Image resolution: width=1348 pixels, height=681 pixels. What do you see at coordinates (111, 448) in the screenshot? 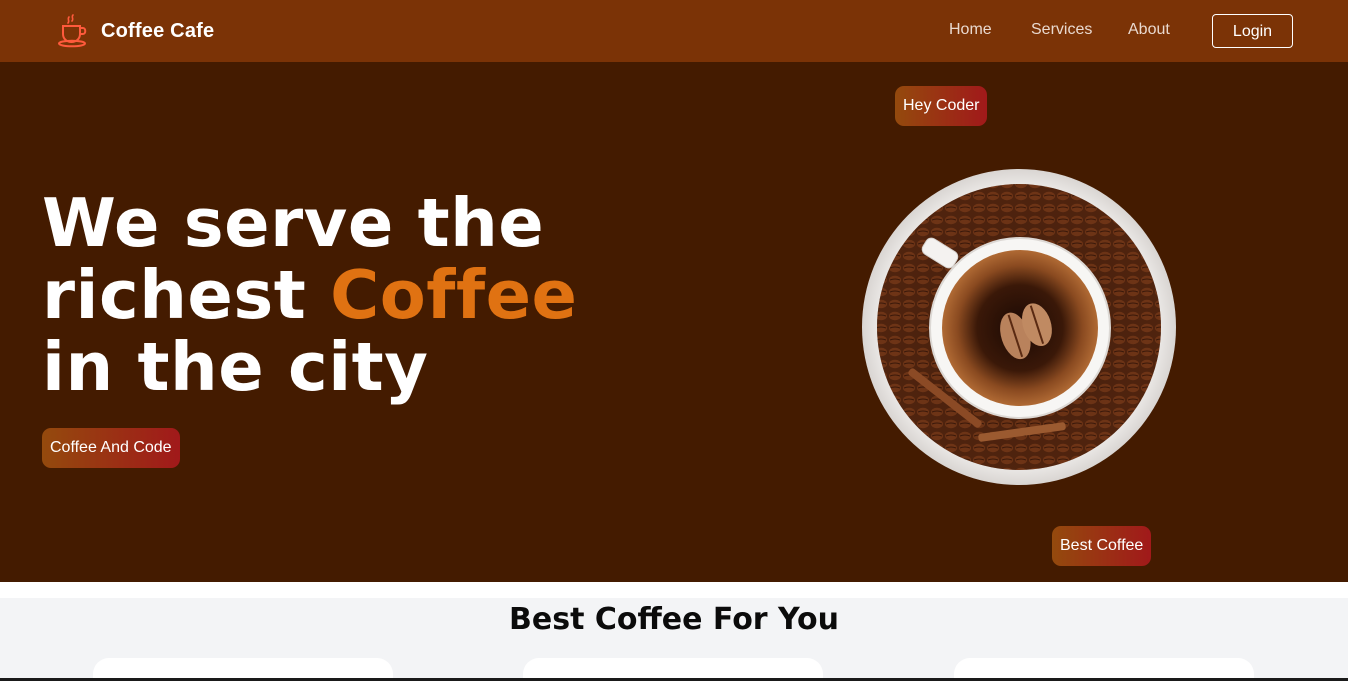
I see `coffee-and-code-tag: Coffee And Code` at bounding box center [111, 448].